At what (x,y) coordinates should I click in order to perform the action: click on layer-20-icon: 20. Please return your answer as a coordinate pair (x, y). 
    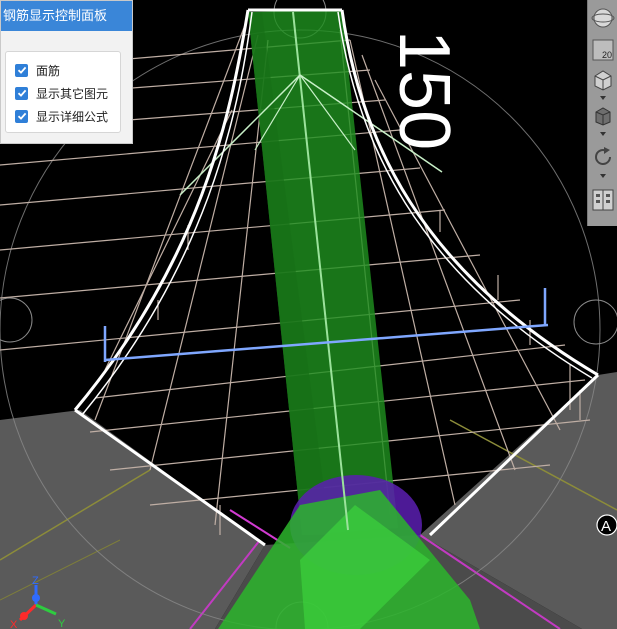
    Looking at the image, I should click on (603, 50).